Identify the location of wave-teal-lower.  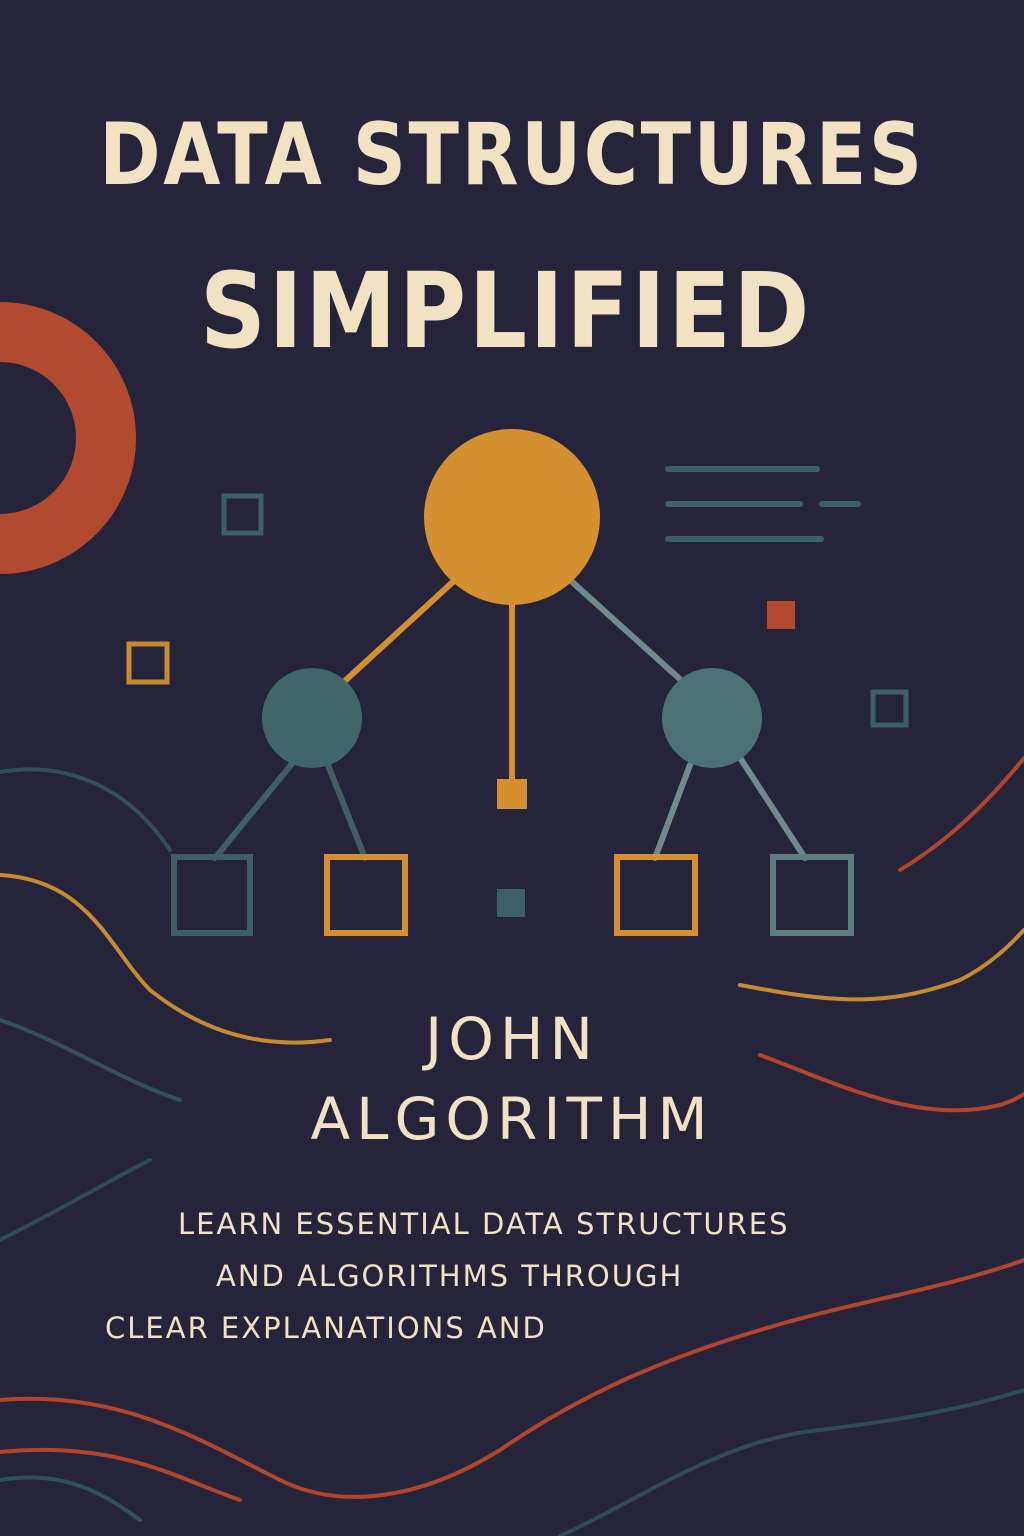
(76, 1200).